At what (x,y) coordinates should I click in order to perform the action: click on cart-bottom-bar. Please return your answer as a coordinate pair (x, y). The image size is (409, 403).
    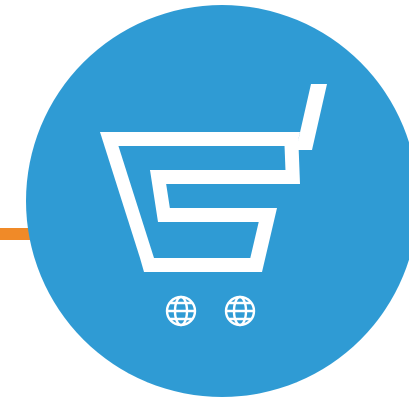
    Looking at the image, I should click on (201, 265).